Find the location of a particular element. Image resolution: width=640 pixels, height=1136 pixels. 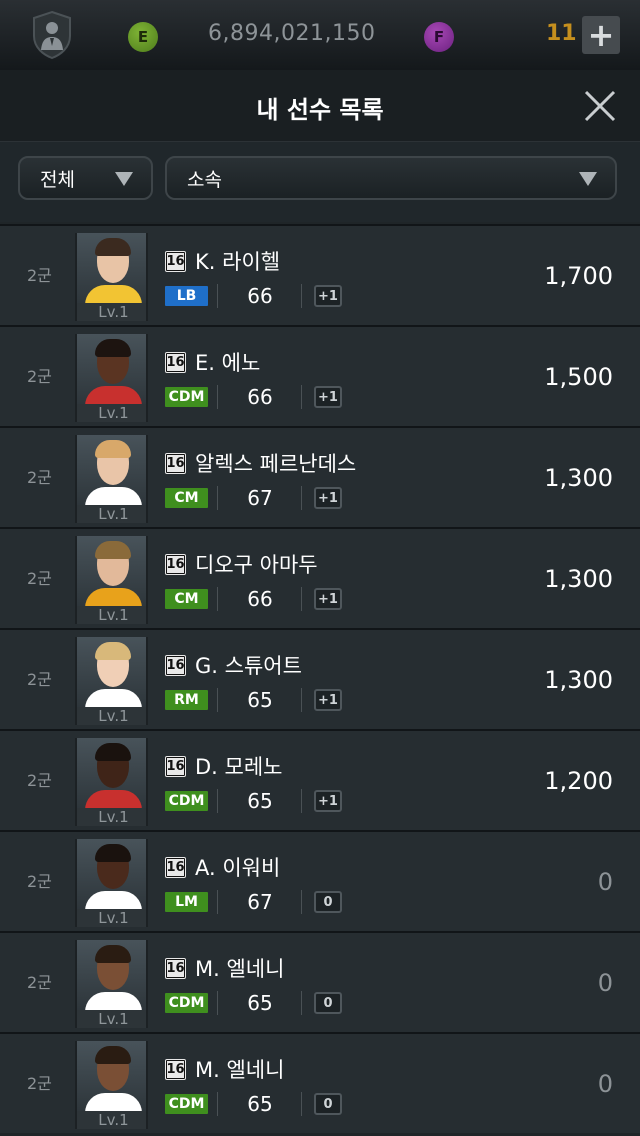

close-icon is located at coordinates (600, 106).